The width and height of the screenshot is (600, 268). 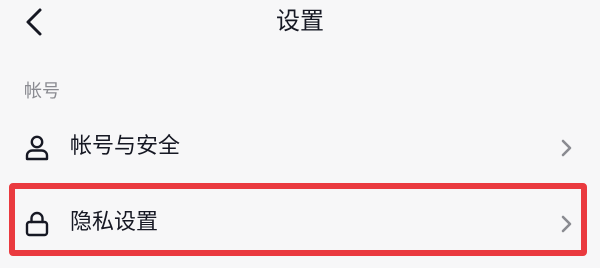 I want to click on section-title: 帐号, so click(x=42, y=91).